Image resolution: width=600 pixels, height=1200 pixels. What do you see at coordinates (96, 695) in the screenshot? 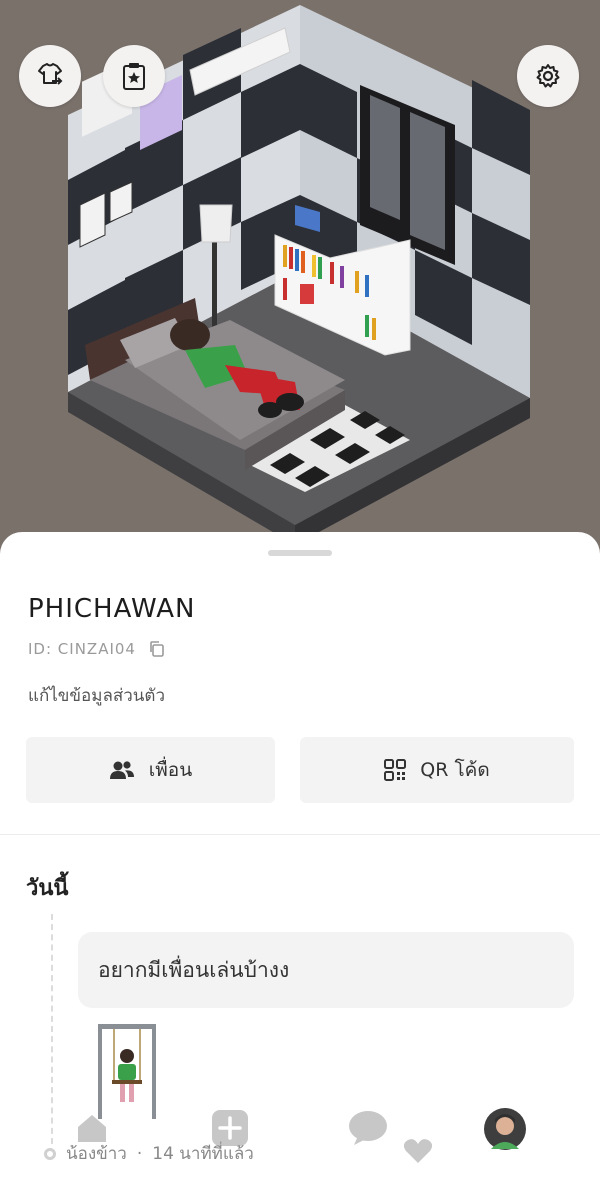
I see `edit-profile-link: แก้ไขข้อมูลส่วนตัว` at bounding box center [96, 695].